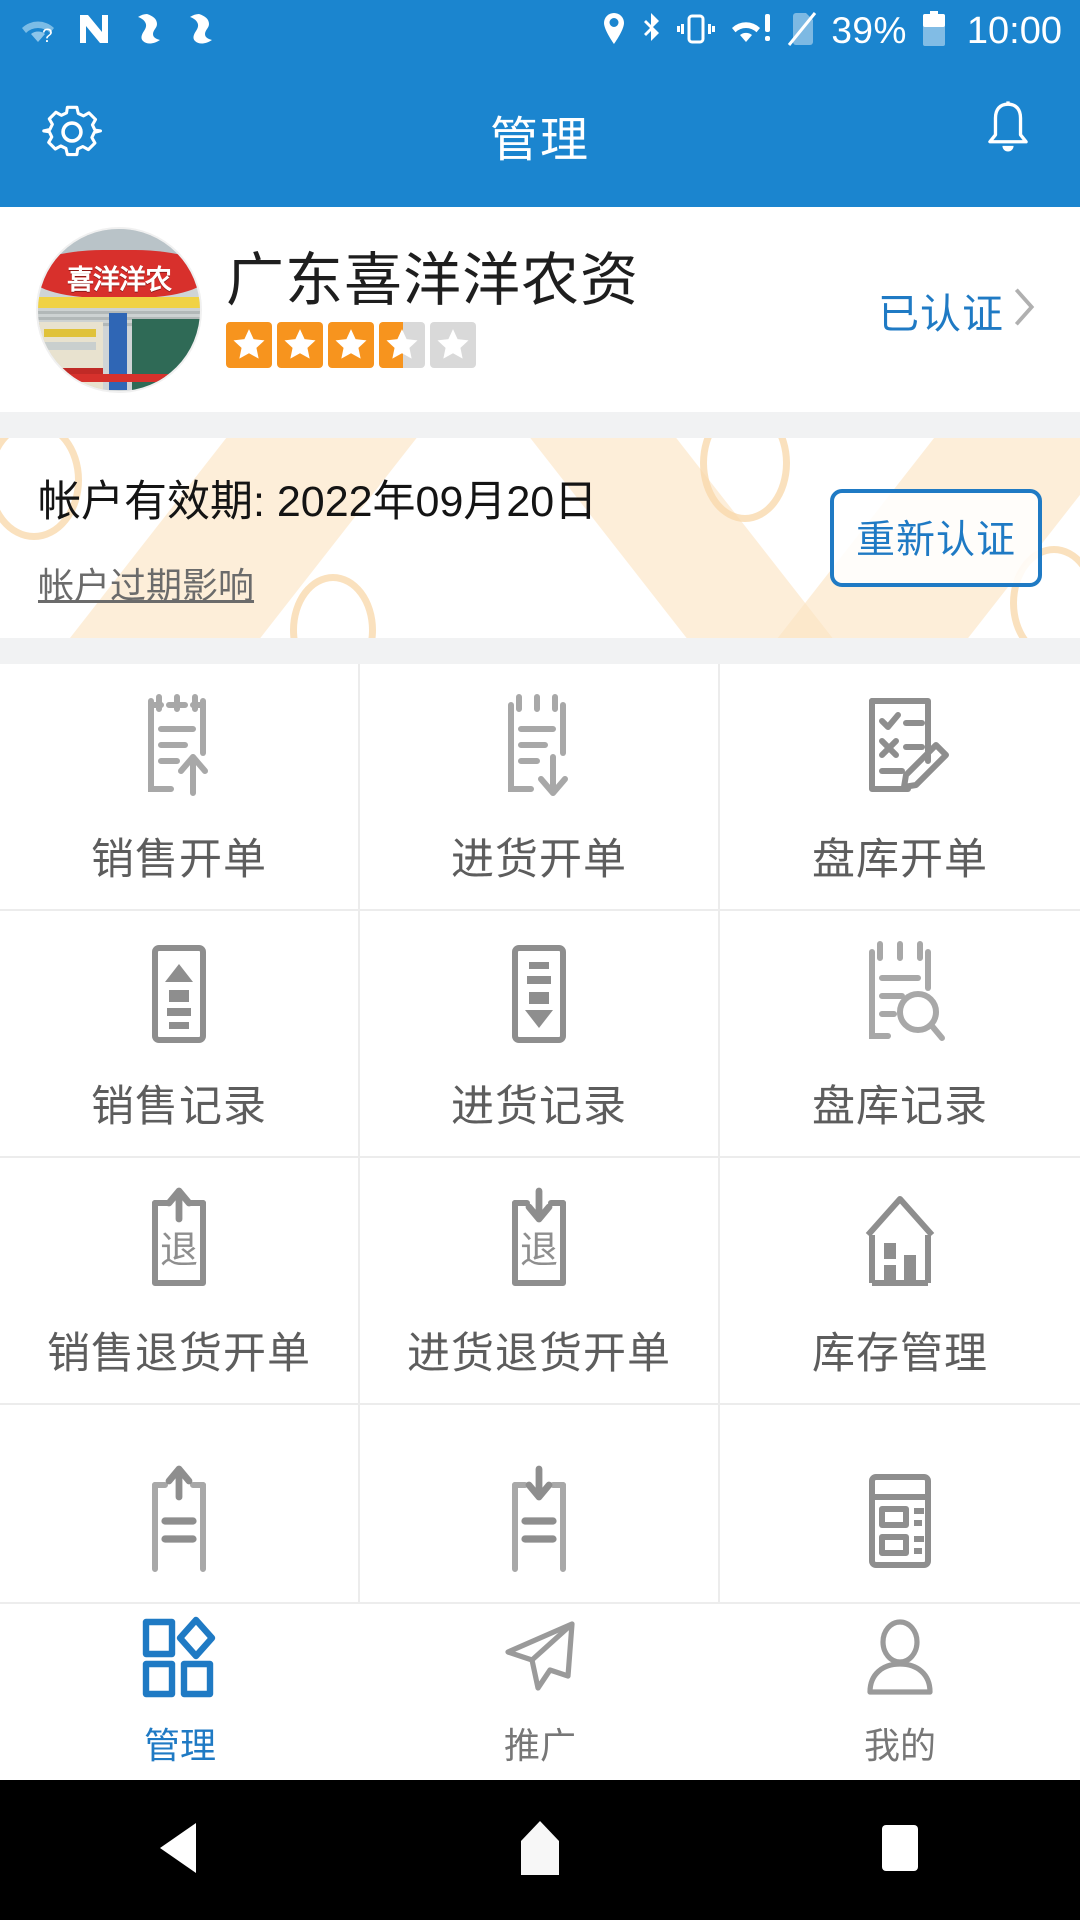 The image size is (1080, 1920). I want to click on recents-button, so click(900, 1850).